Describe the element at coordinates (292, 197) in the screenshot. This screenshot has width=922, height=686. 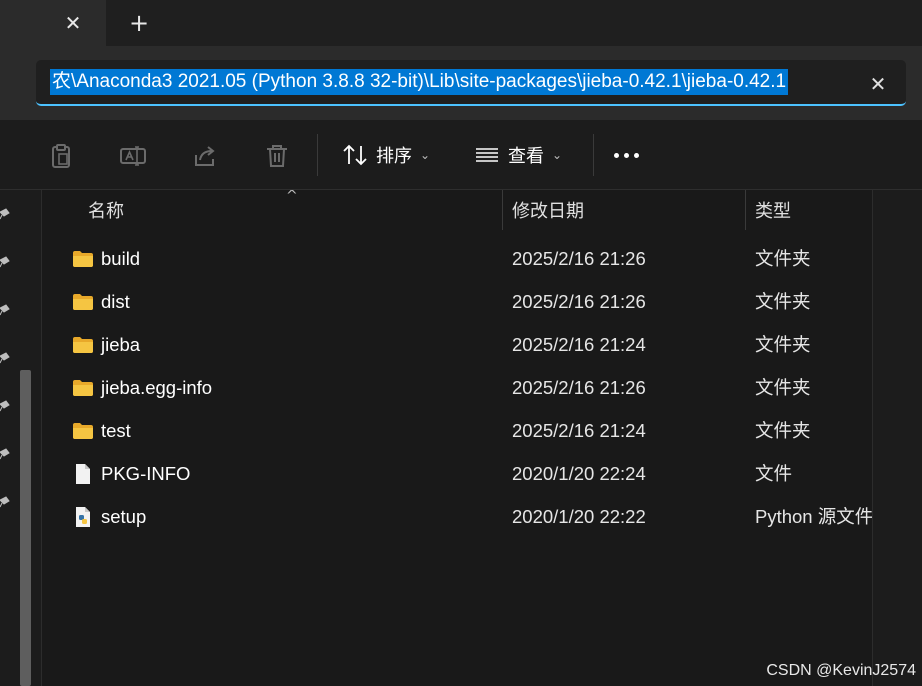
I see `sort-caret-icon: ^` at that location.